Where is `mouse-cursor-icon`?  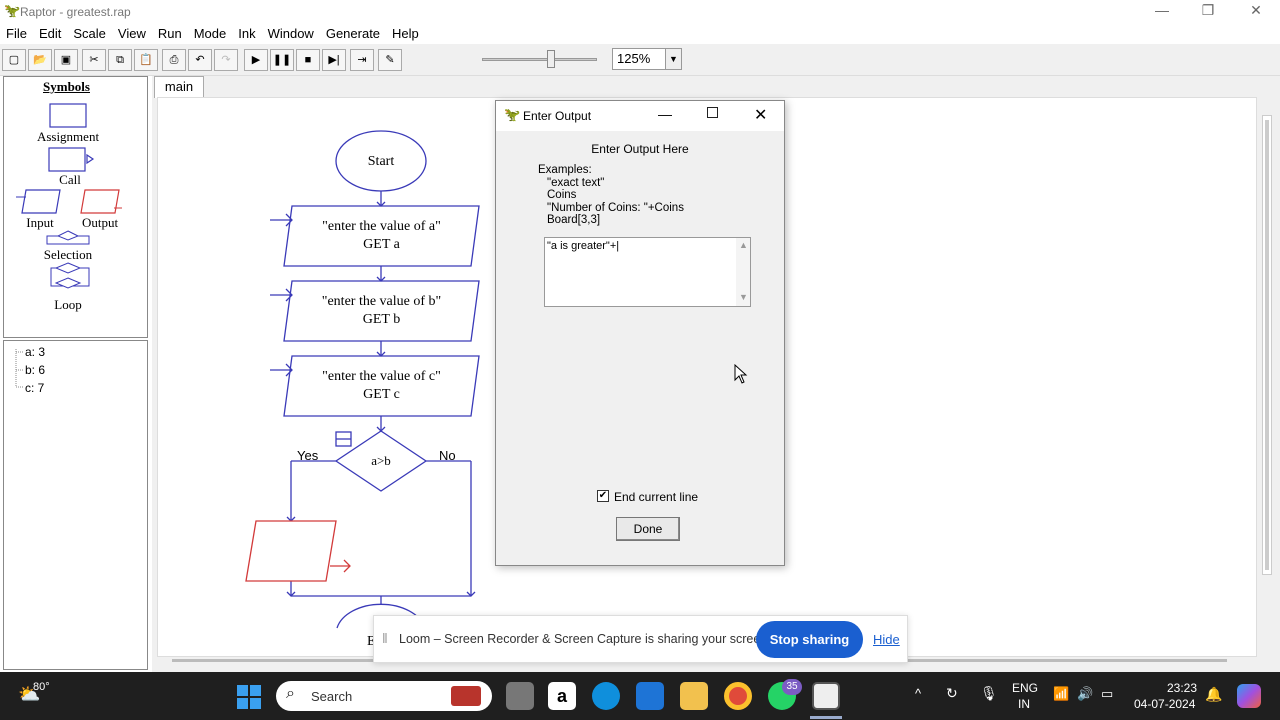 mouse-cursor-icon is located at coordinates (741, 374).